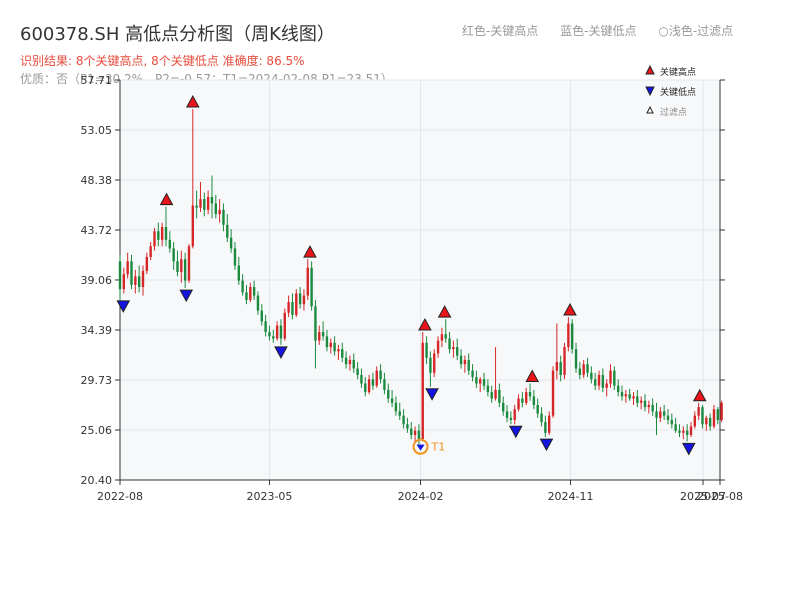 The height and width of the screenshot is (600, 800). Describe the element at coordinates (97, 180) in the screenshot. I see `y-tick-label: 48.38` at that location.